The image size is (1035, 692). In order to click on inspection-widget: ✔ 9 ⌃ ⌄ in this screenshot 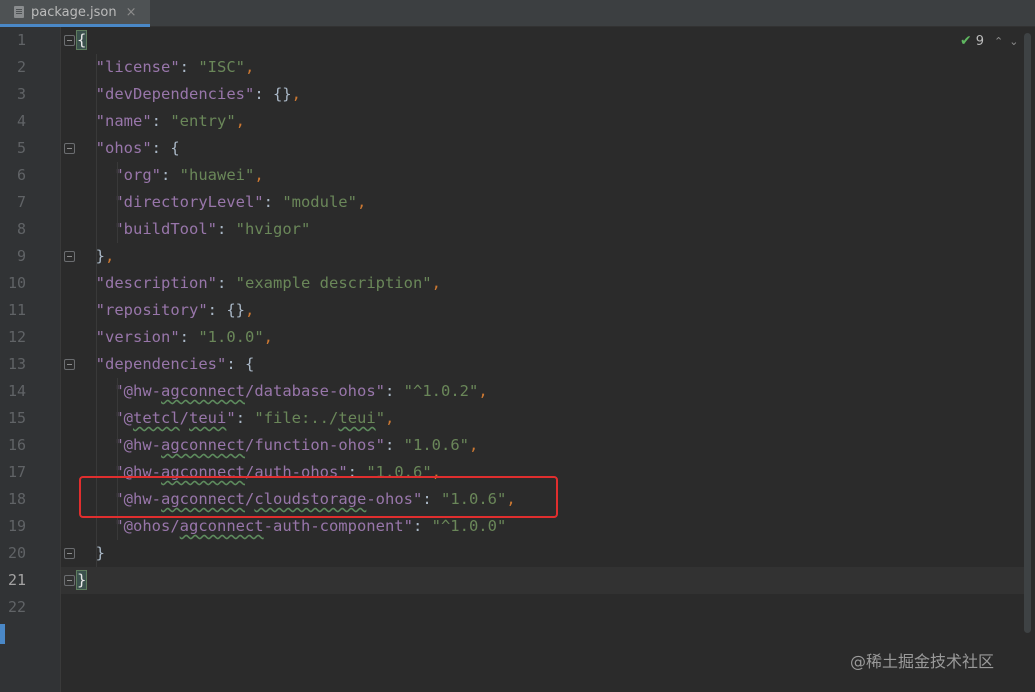, I will do `click(992, 41)`.